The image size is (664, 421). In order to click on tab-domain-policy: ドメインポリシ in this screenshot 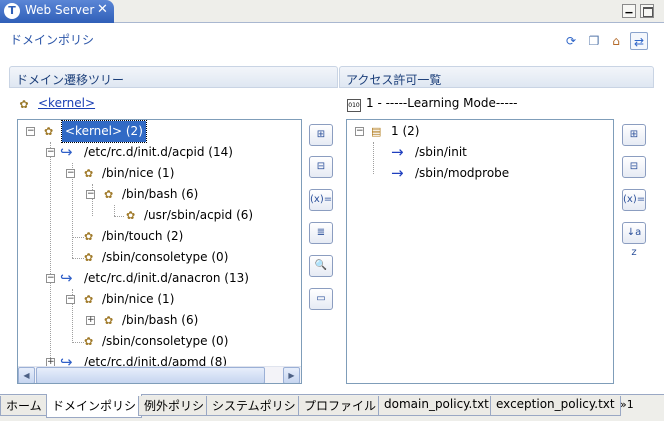, I will do `click(94, 406)`.